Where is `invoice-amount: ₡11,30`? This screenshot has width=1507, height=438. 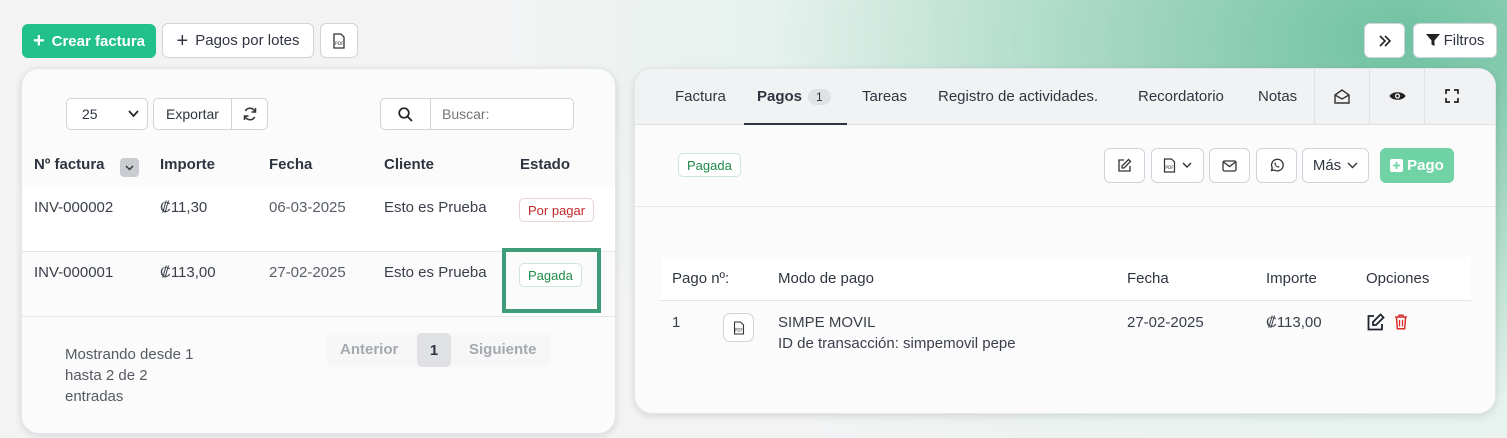
invoice-amount: ₡11,30 is located at coordinates (184, 207).